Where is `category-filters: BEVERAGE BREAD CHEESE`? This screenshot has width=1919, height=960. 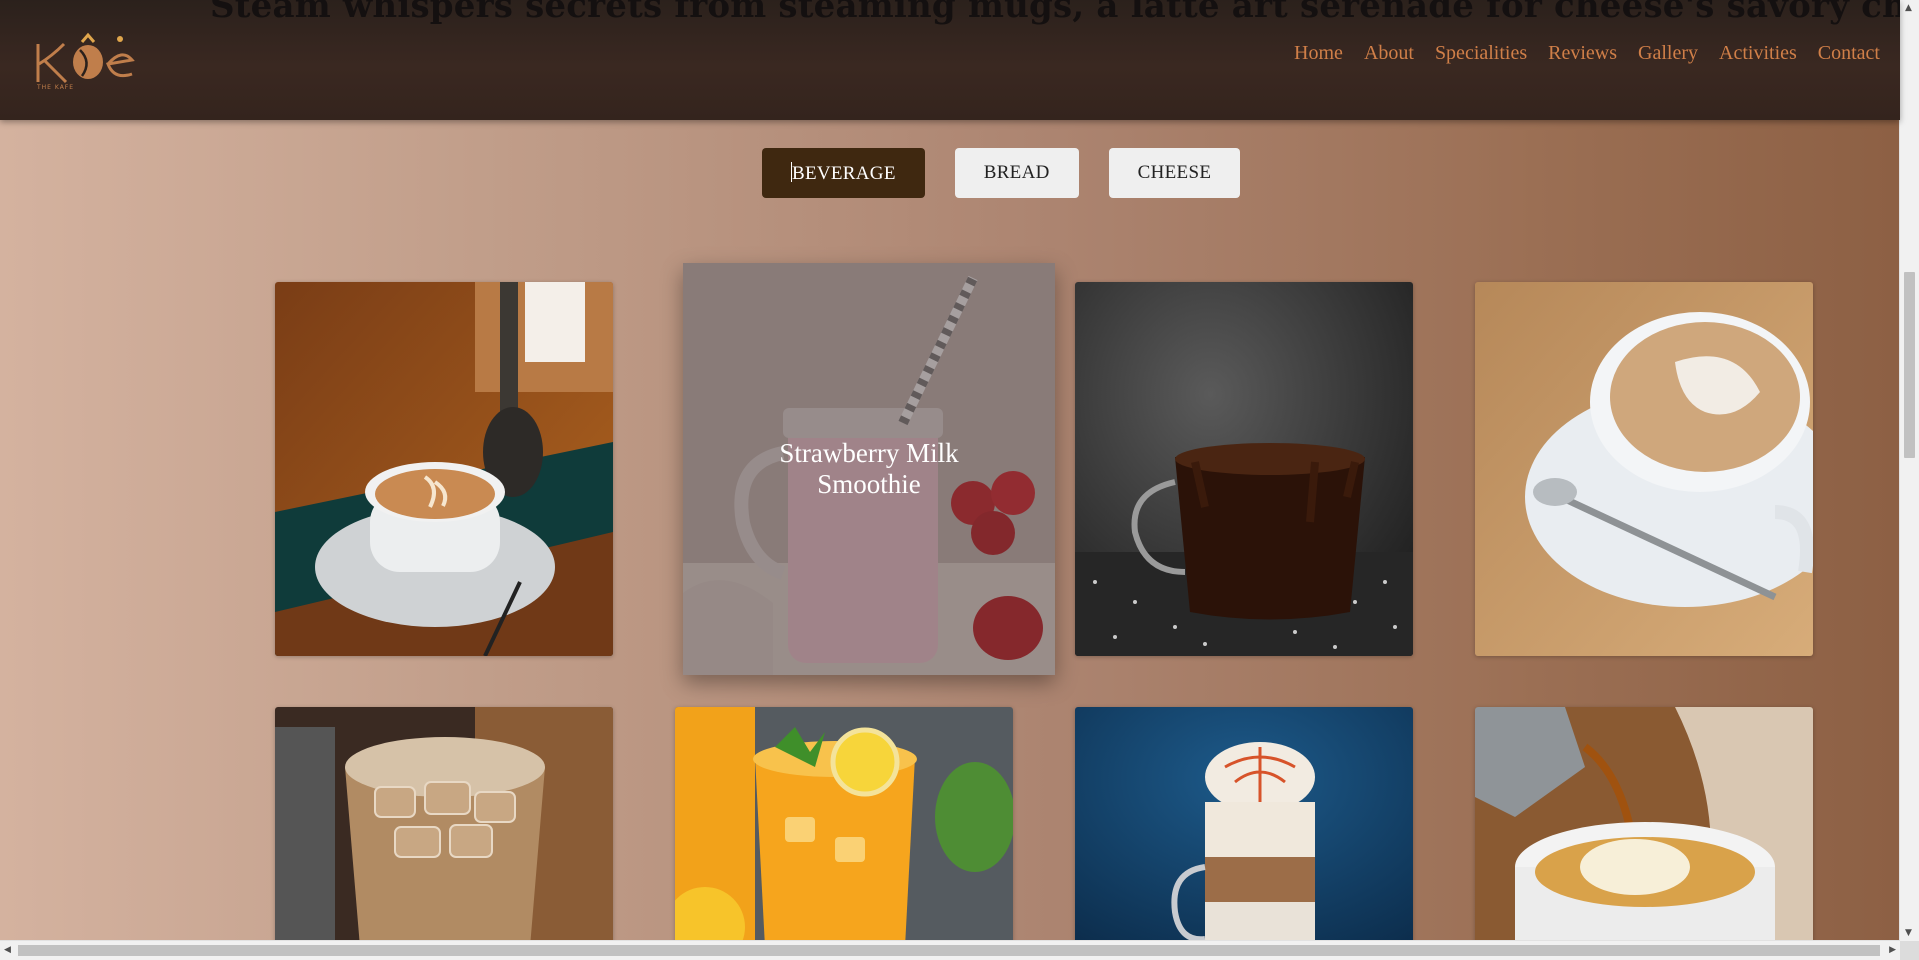 category-filters: BEVERAGE BREAD CHEESE is located at coordinates (1001, 173).